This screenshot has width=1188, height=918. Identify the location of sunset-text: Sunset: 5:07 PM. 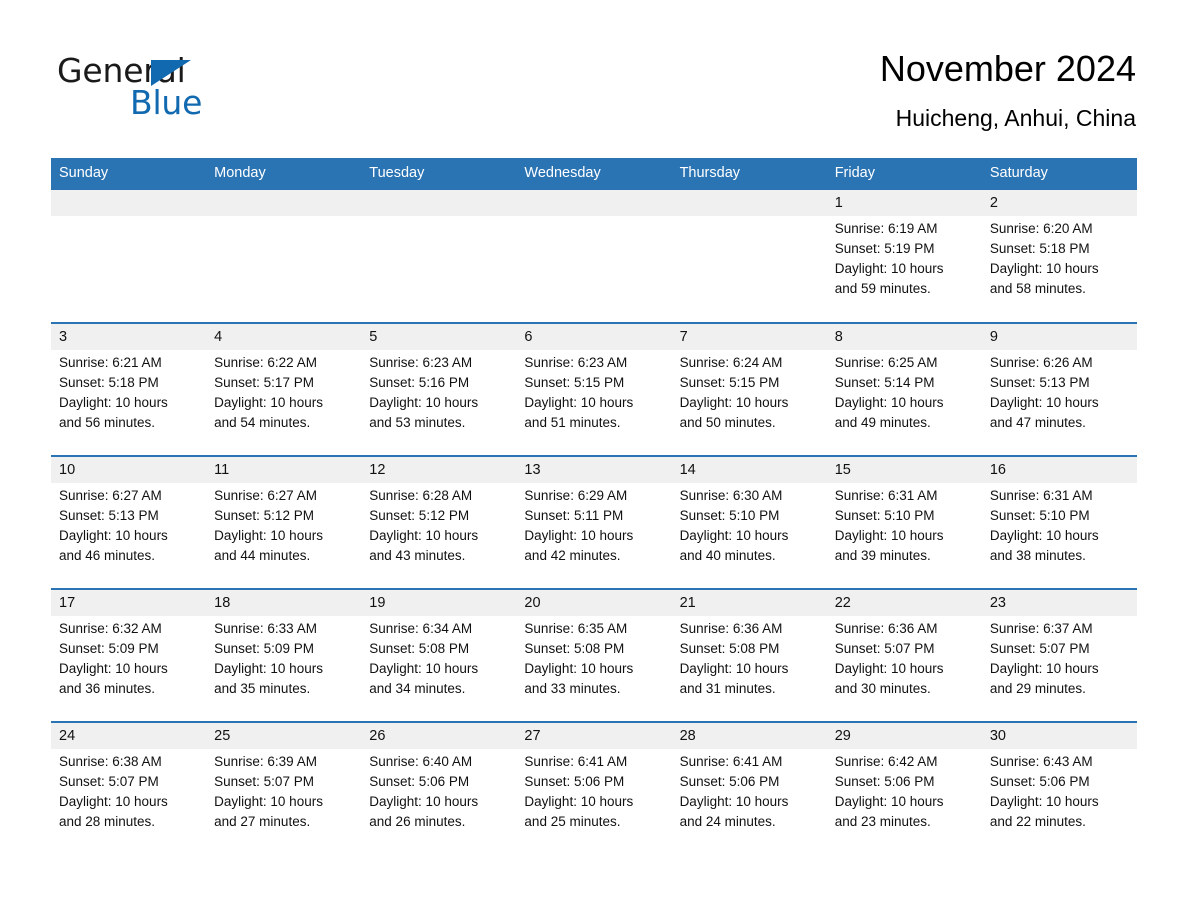
(884, 648).